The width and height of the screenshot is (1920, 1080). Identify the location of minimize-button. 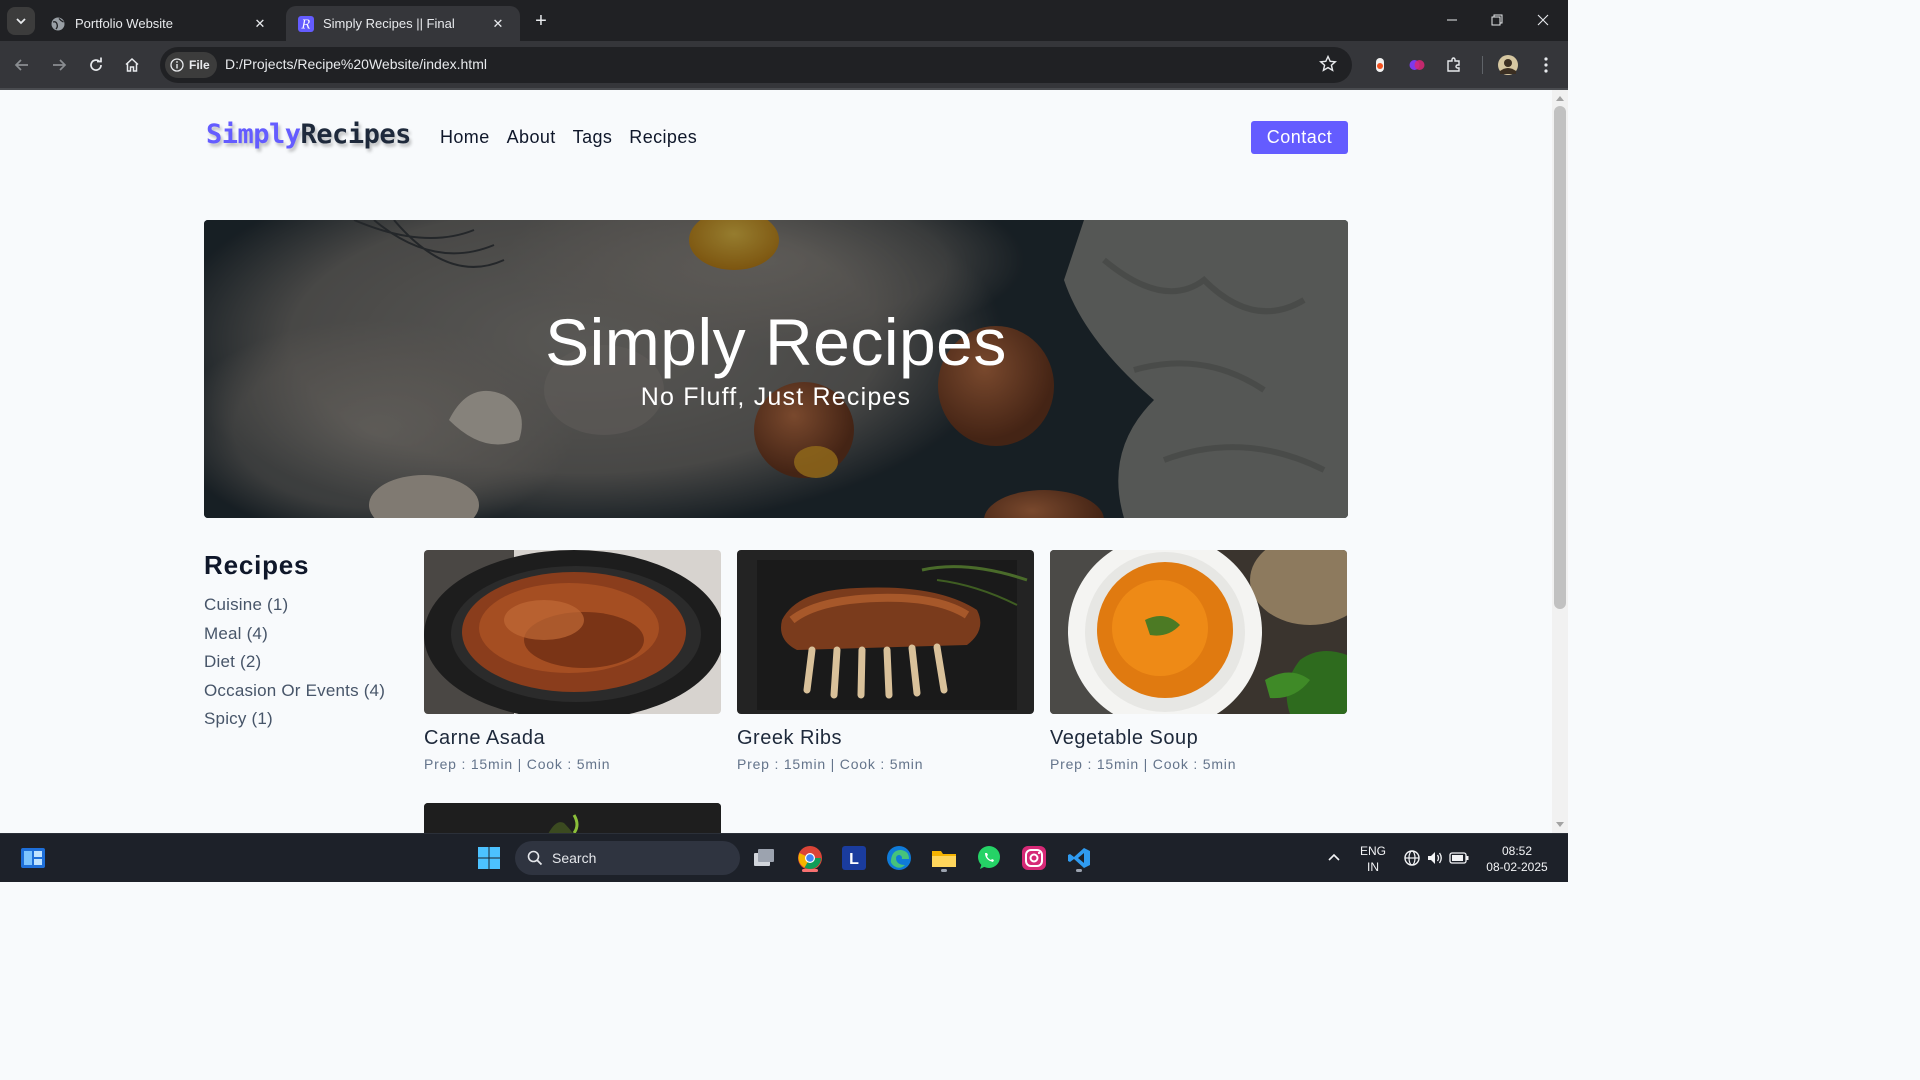
(1452, 20).